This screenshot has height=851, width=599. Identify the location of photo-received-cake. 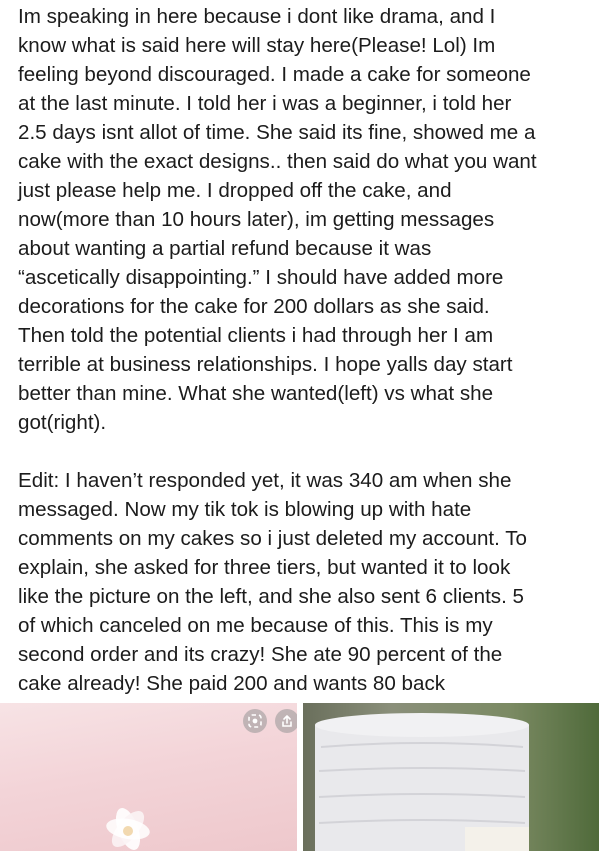
(451, 777).